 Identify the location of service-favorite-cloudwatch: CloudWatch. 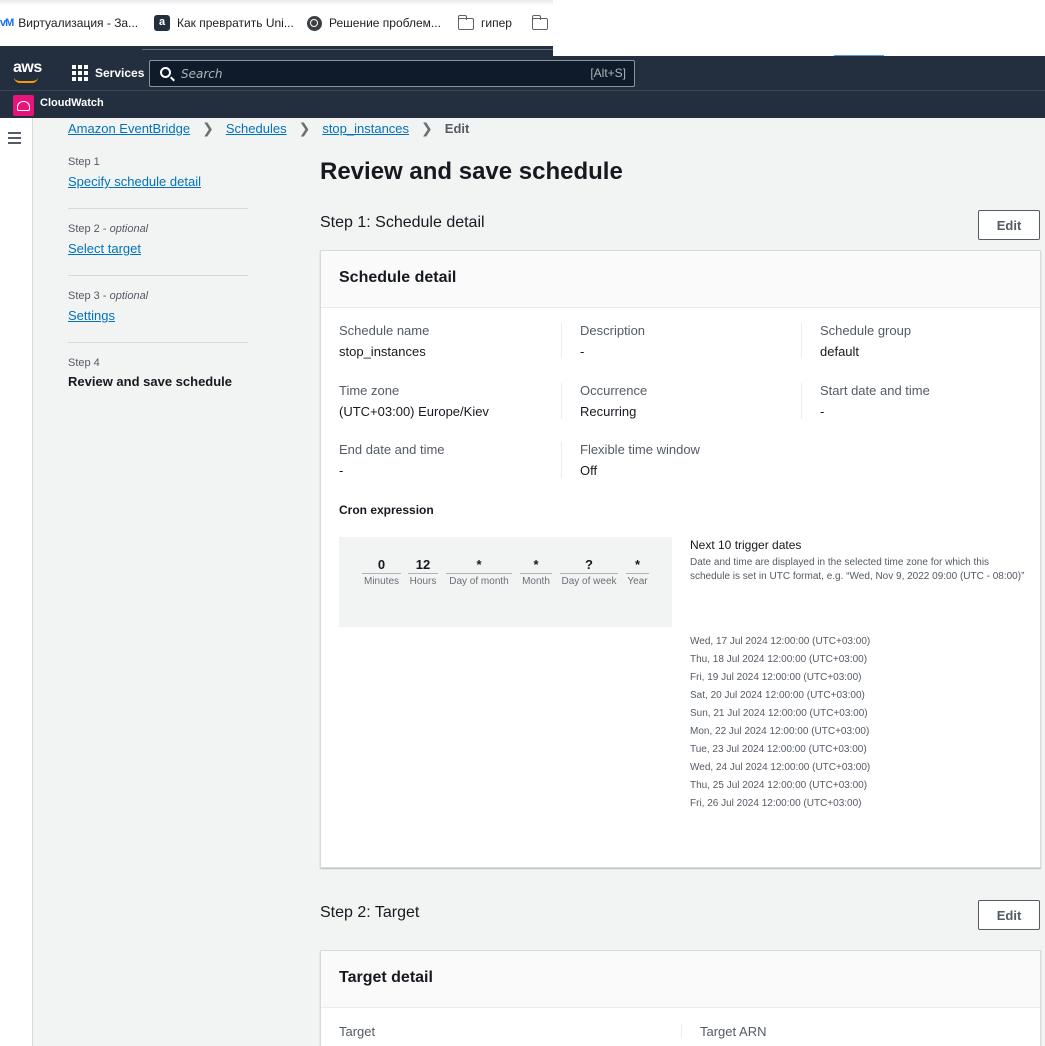
(72, 103).